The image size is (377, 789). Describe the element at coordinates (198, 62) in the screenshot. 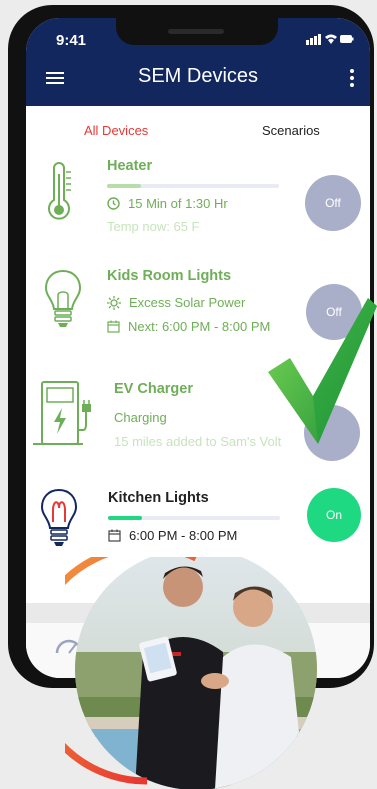

I see `app-header: 9:41 SEM Devices` at that location.